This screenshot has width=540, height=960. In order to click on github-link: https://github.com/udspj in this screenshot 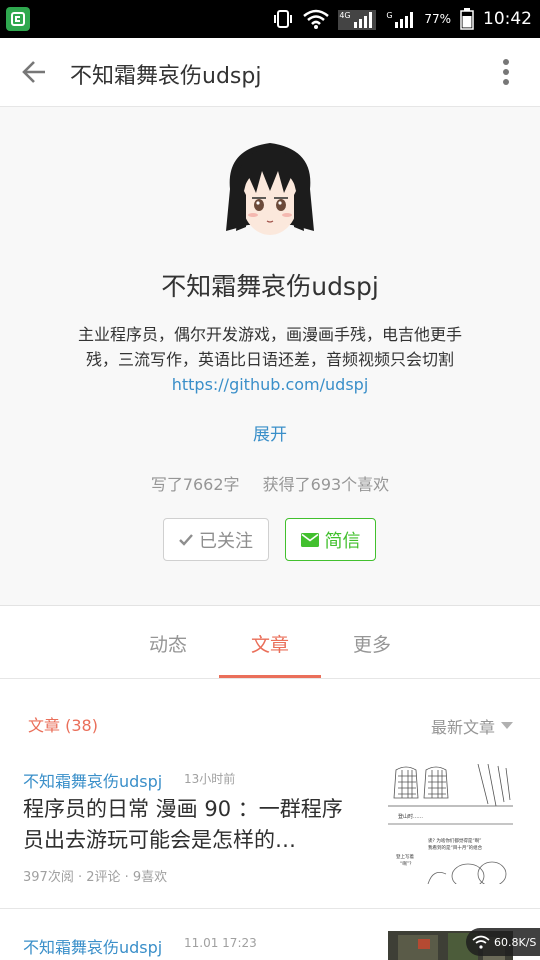, I will do `click(270, 384)`.